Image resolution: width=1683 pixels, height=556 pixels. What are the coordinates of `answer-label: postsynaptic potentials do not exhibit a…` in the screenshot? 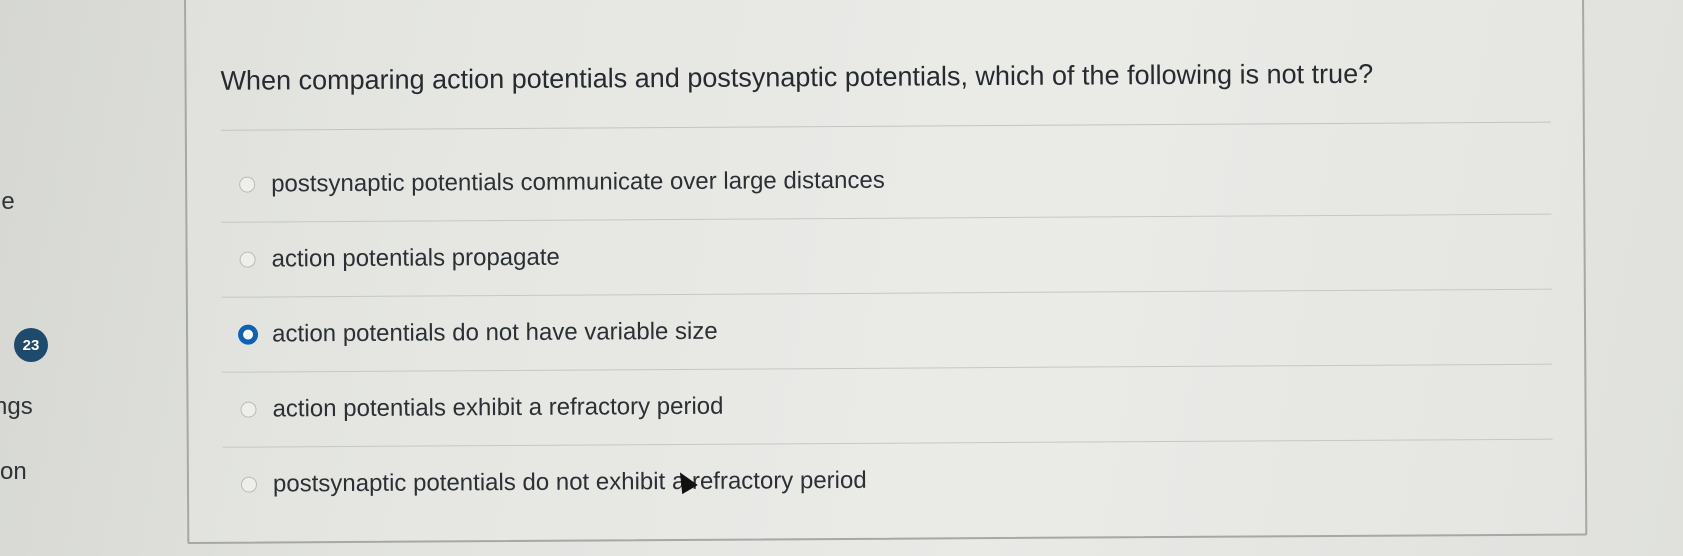 It's located at (570, 483).